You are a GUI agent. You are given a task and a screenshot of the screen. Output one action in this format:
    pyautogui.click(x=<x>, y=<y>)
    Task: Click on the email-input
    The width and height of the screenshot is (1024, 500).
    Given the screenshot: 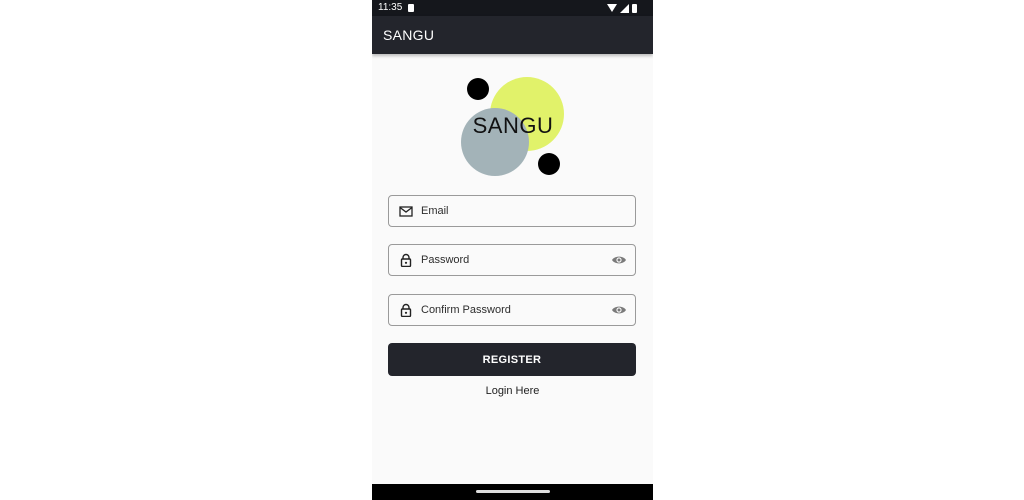 What is the action you would take?
    pyautogui.click(x=511, y=210)
    